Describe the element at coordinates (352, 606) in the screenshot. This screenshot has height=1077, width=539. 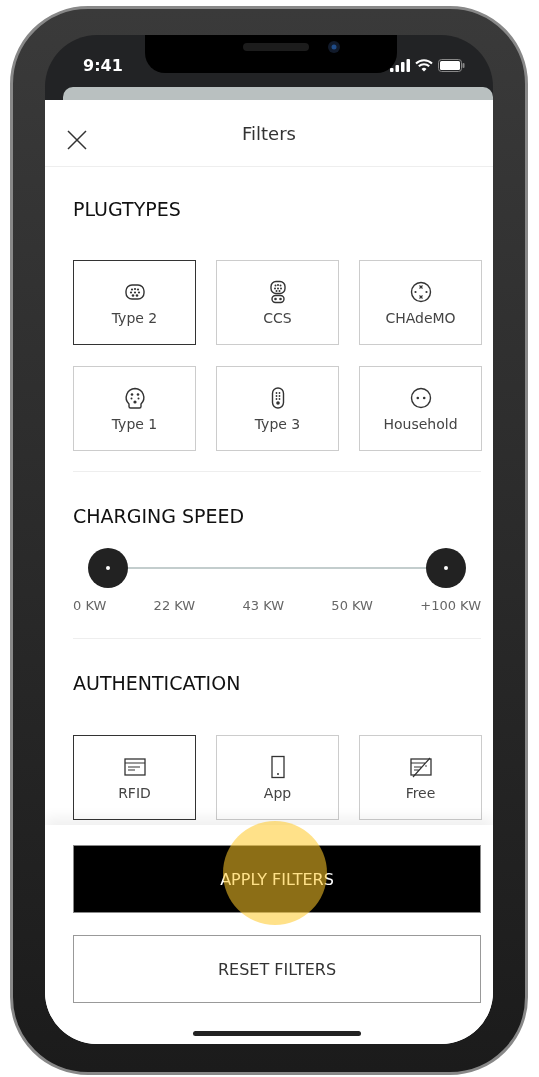
I see `speed-label: 50 KW` at that location.